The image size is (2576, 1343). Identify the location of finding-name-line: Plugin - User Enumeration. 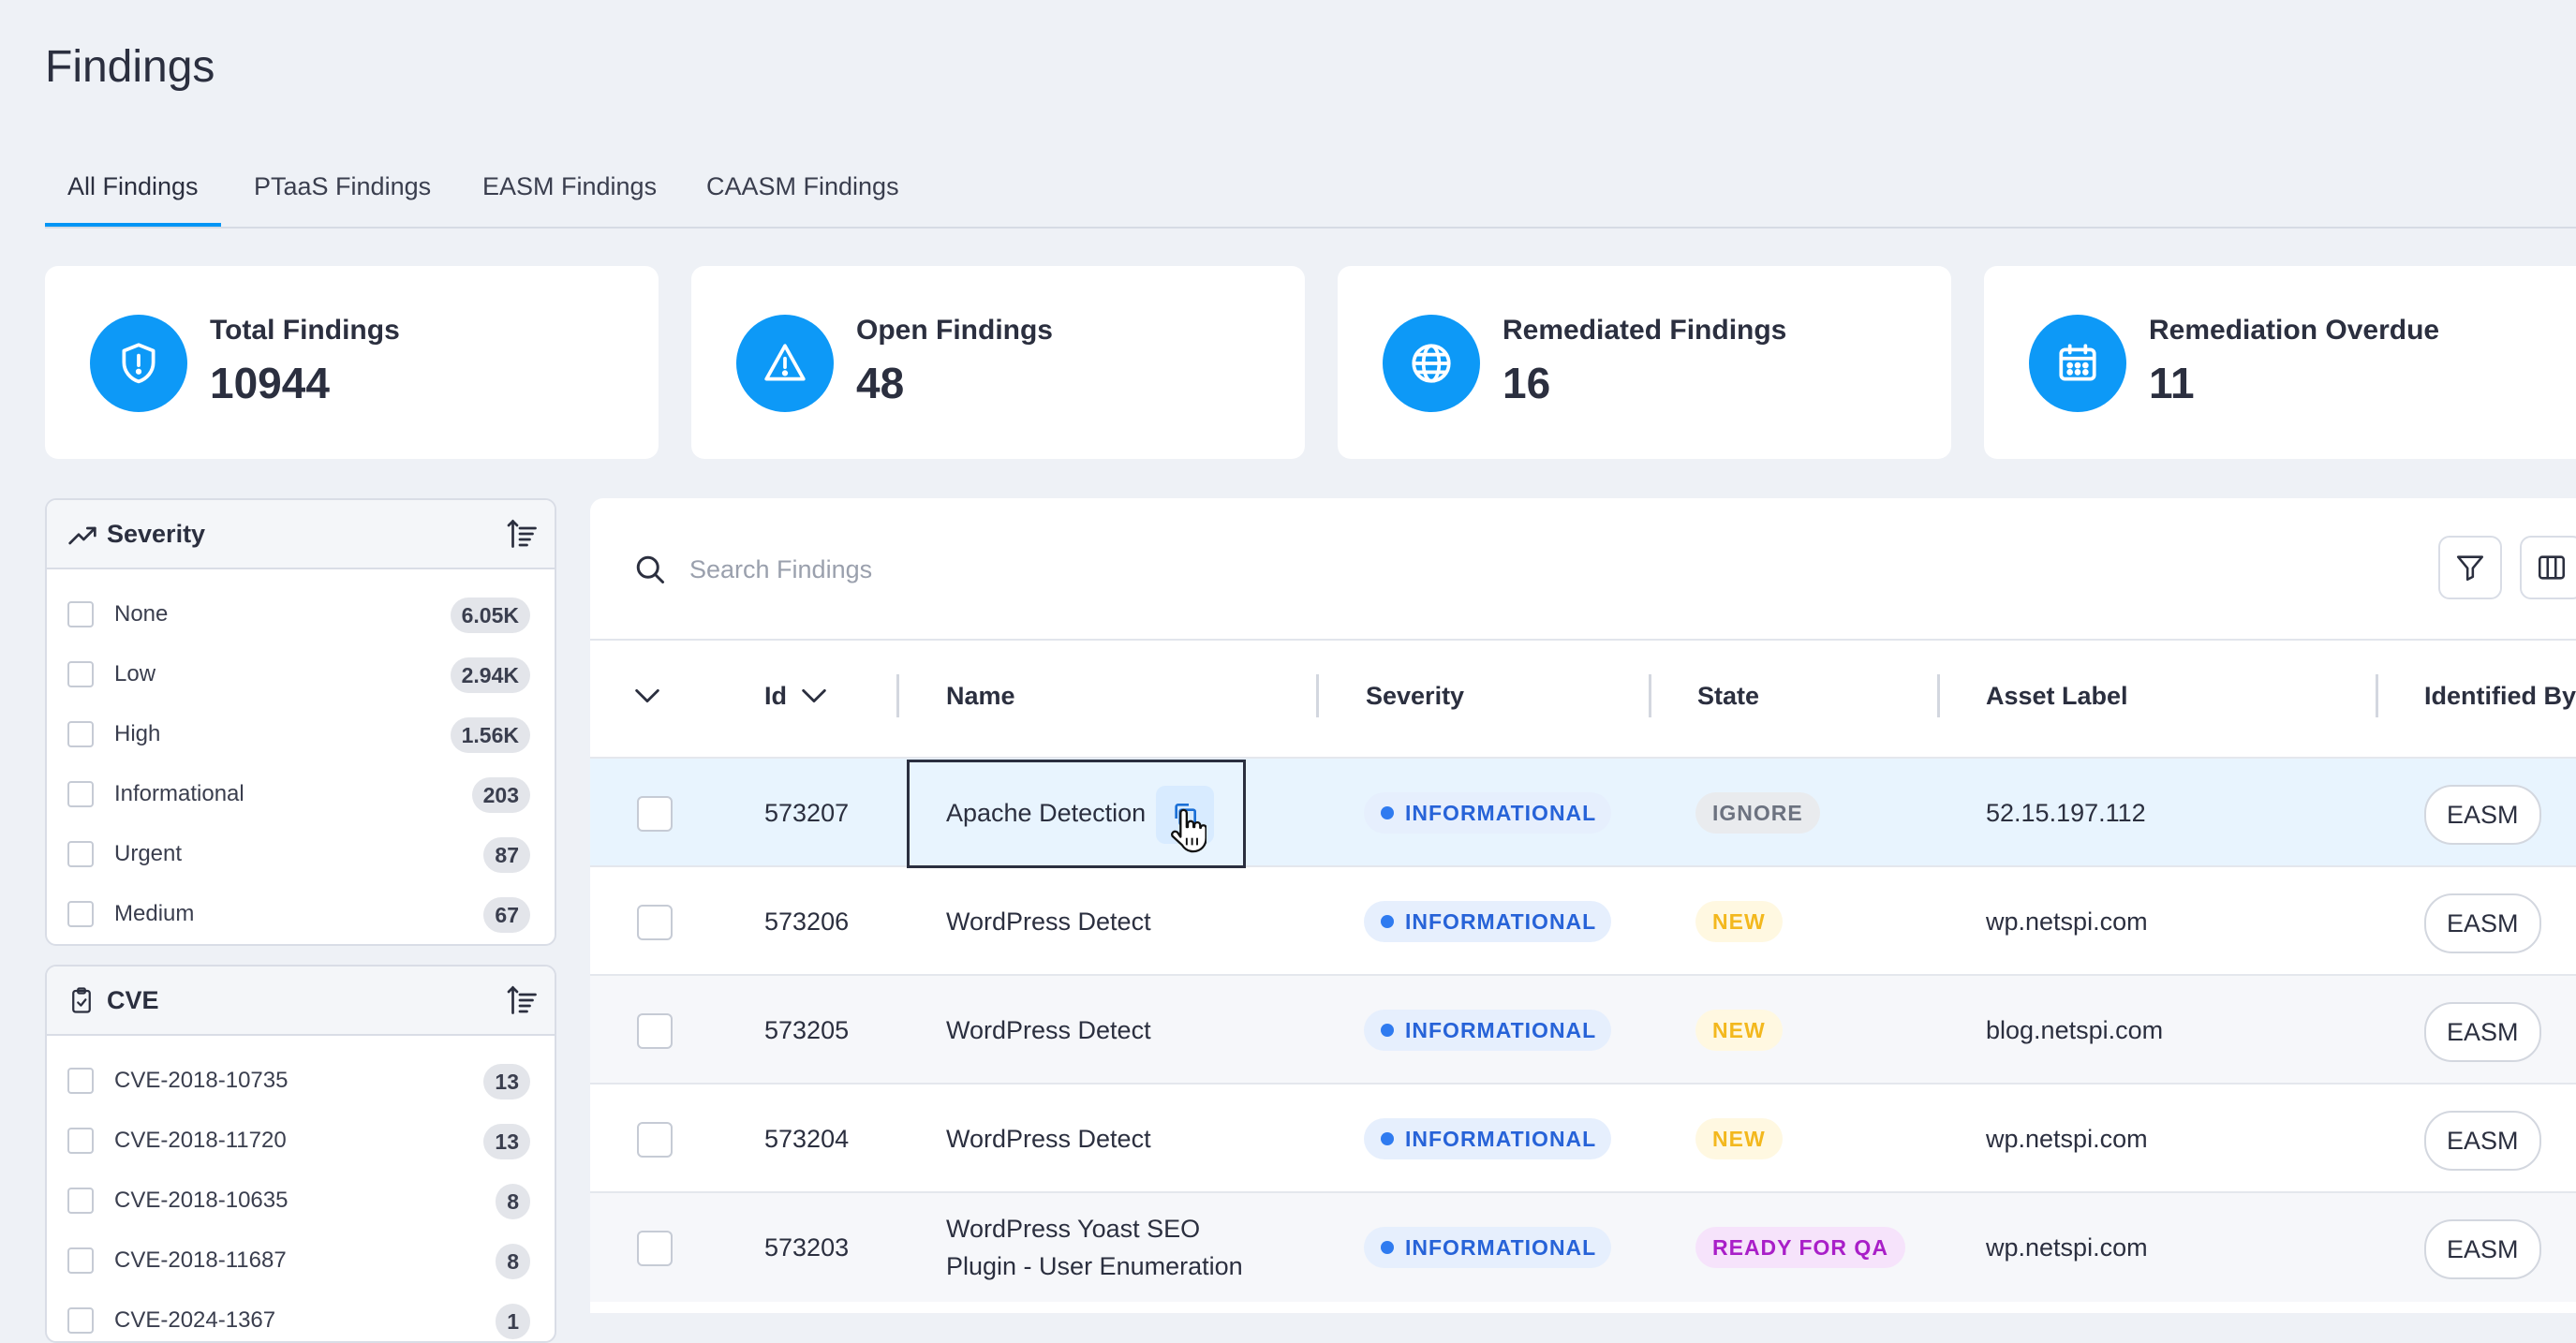
(1094, 1266).